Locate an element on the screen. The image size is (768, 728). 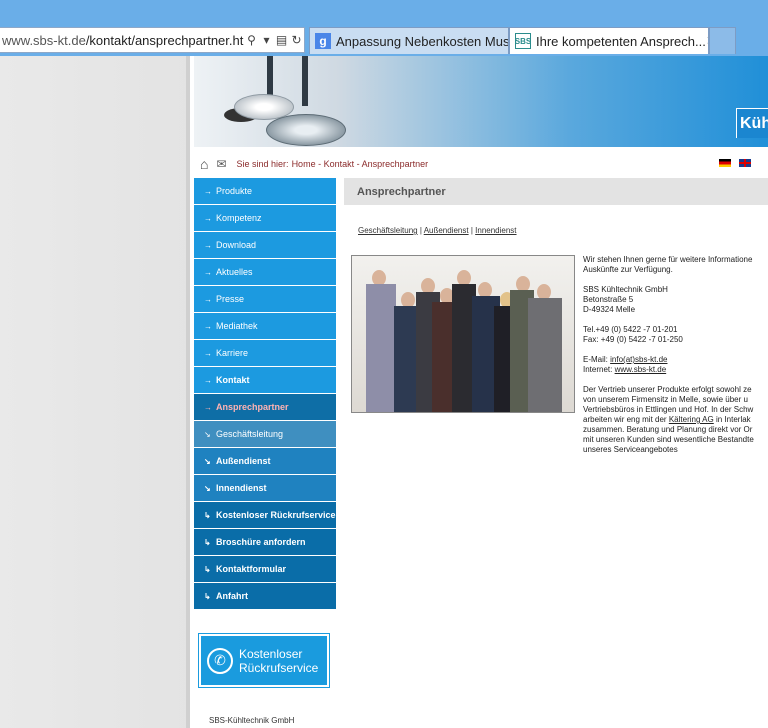
website-link: www.sbs-kt.de is located at coordinates (641, 369).